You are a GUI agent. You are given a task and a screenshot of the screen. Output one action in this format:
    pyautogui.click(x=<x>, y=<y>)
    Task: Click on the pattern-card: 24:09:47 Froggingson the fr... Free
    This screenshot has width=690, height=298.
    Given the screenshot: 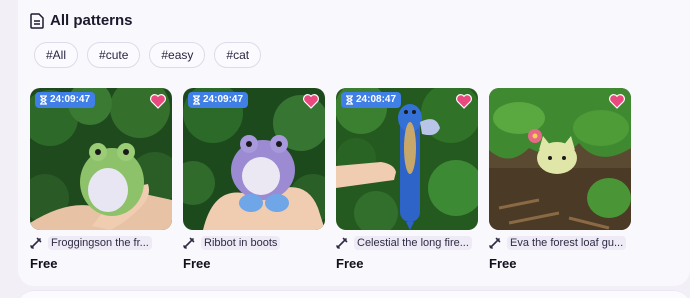 What is the action you would take?
    pyautogui.click(x=101, y=179)
    